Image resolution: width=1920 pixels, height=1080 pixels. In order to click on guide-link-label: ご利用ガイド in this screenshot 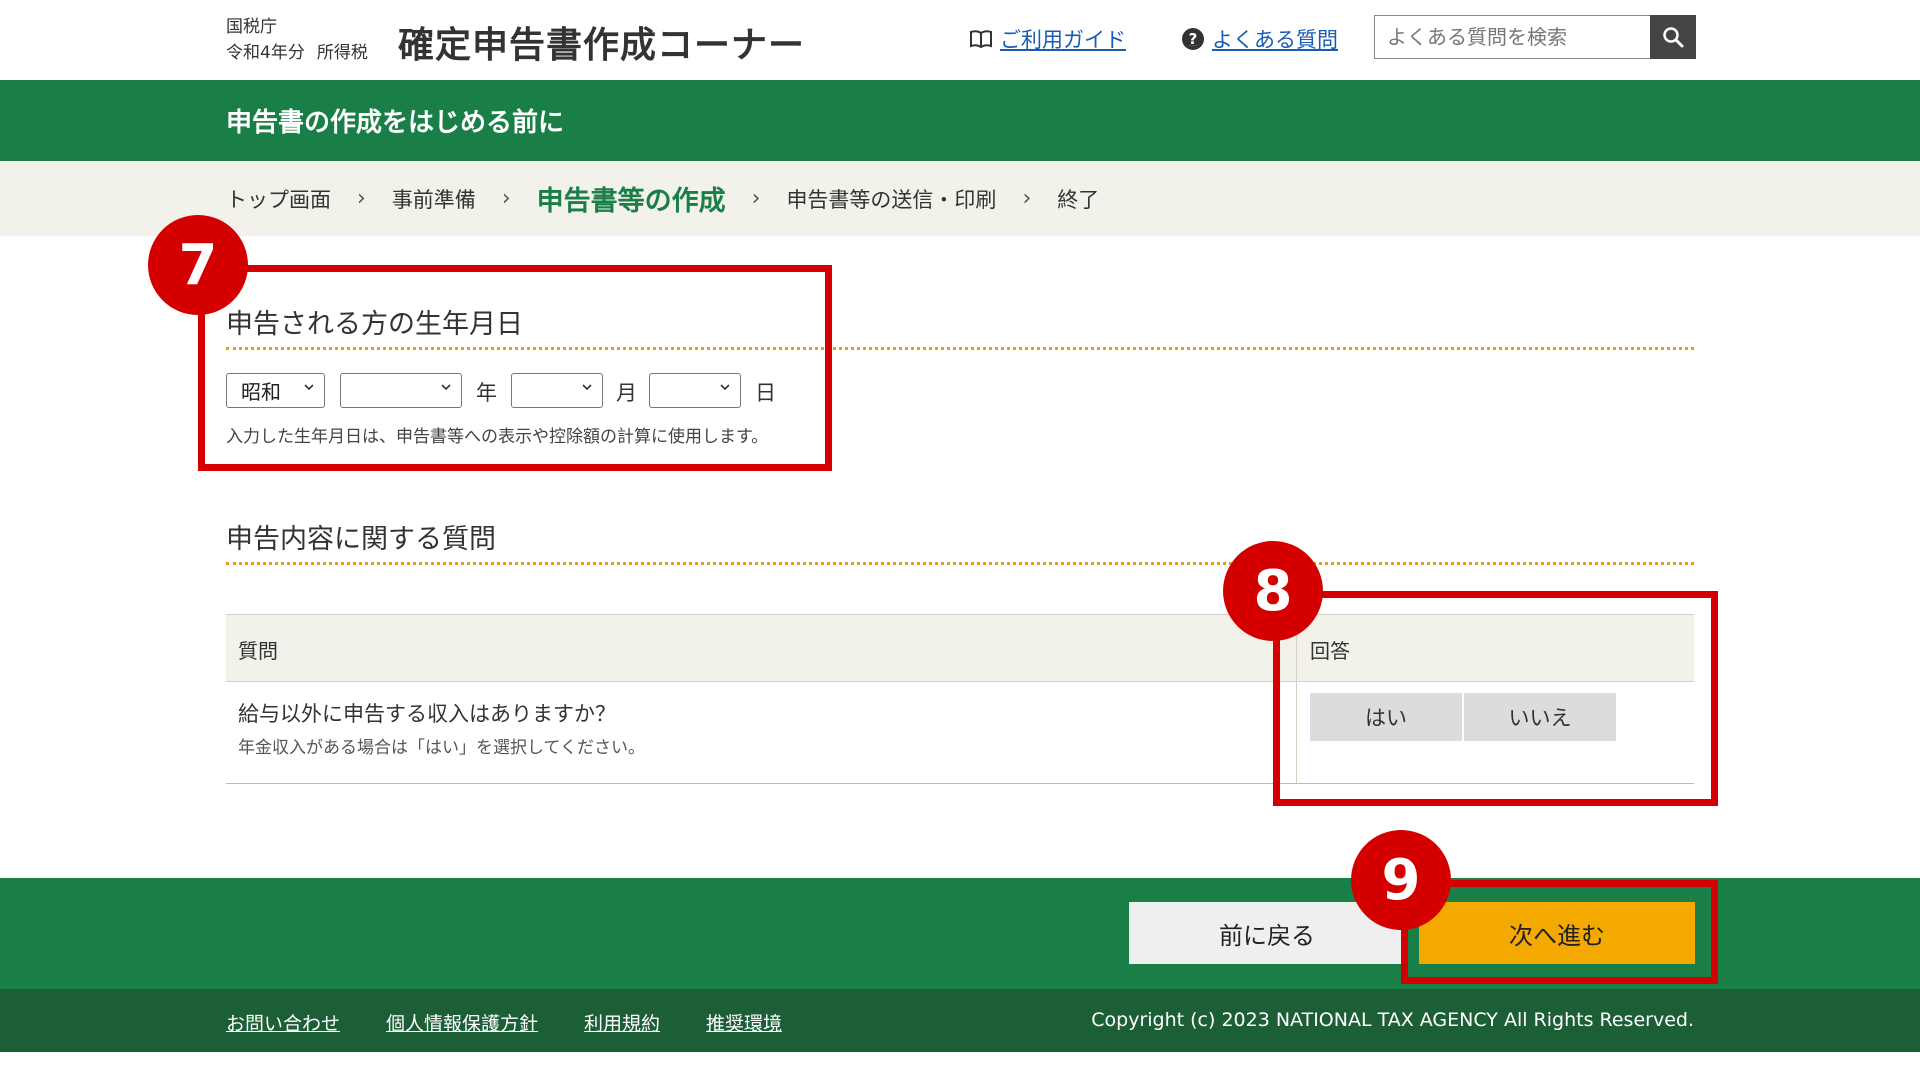, I will do `click(1063, 40)`.